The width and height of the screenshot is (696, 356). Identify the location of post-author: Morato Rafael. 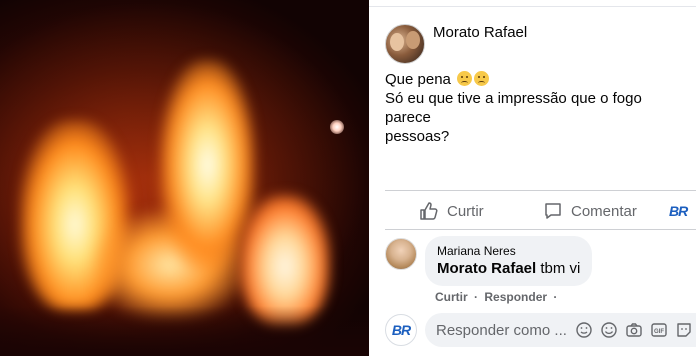
(480, 32).